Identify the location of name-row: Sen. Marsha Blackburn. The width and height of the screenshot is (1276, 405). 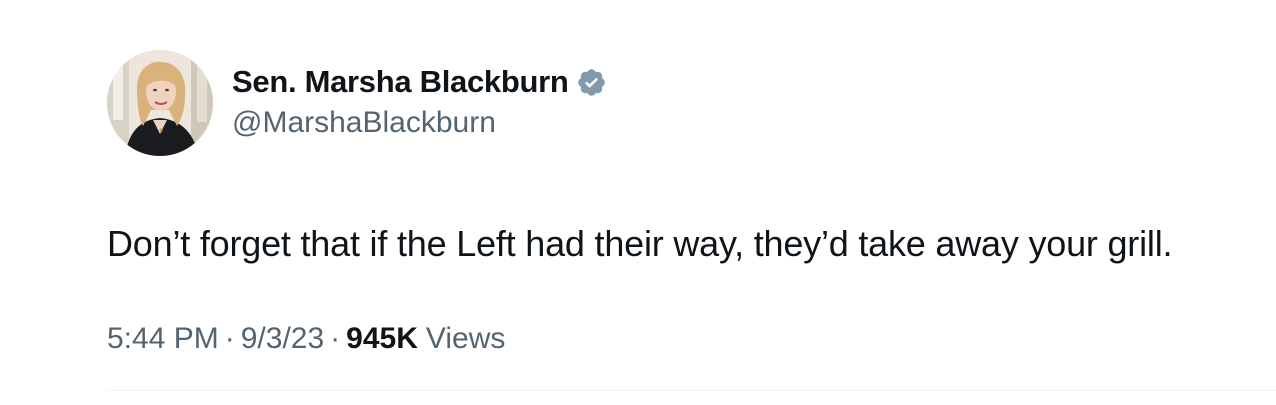
(419, 82).